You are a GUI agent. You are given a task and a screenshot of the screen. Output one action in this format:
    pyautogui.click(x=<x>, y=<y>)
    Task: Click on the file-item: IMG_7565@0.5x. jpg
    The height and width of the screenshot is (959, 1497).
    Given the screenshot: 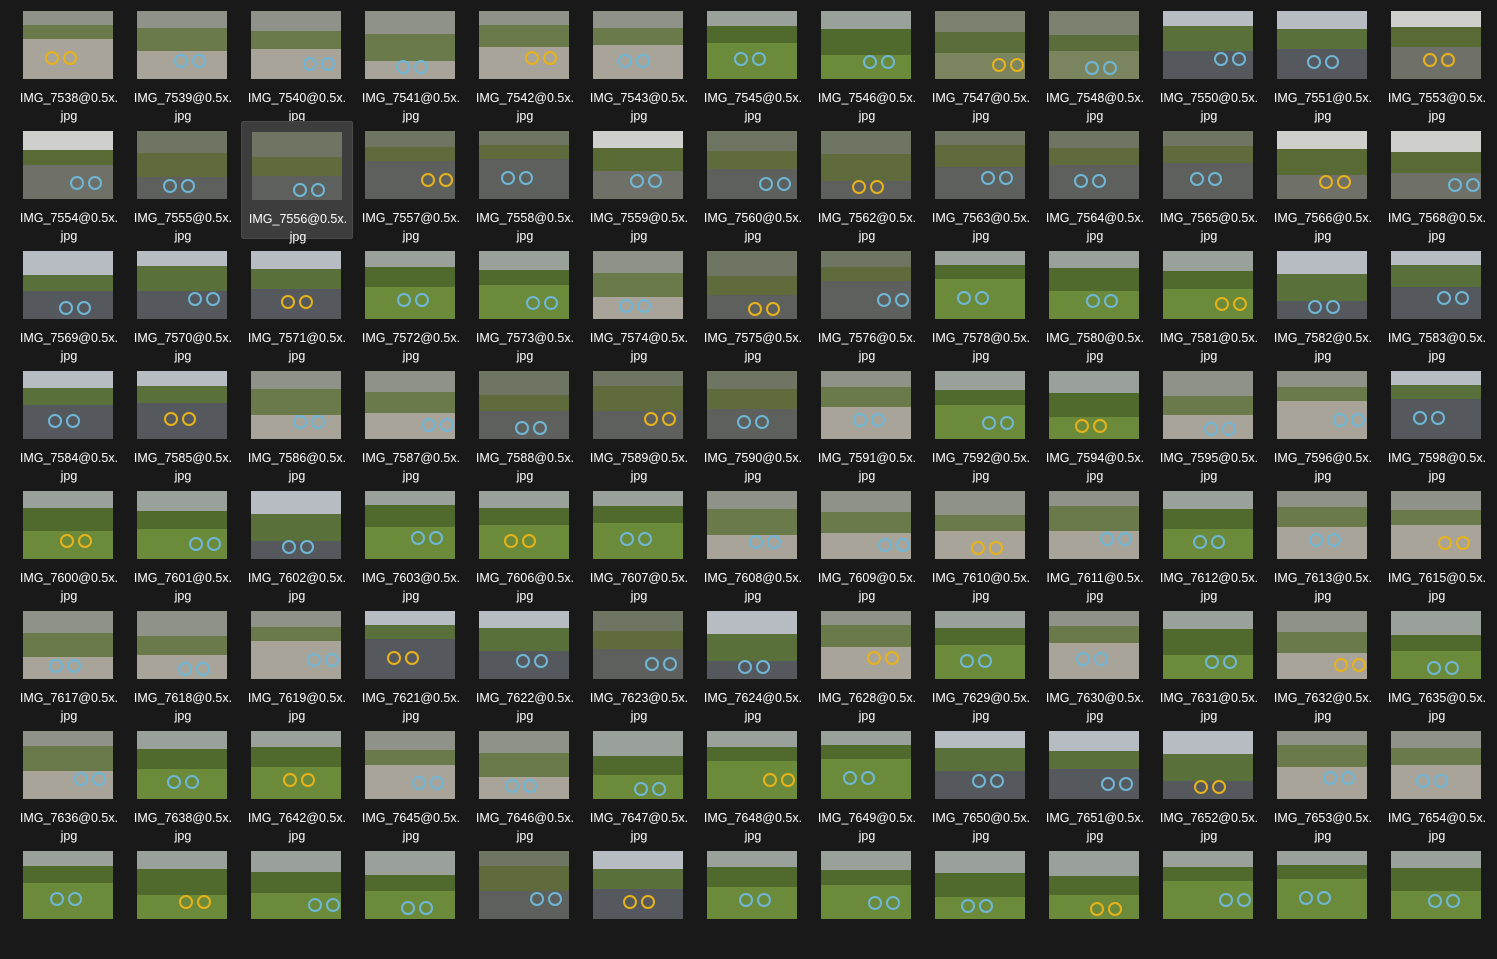 What is the action you would take?
    pyautogui.click(x=1209, y=182)
    